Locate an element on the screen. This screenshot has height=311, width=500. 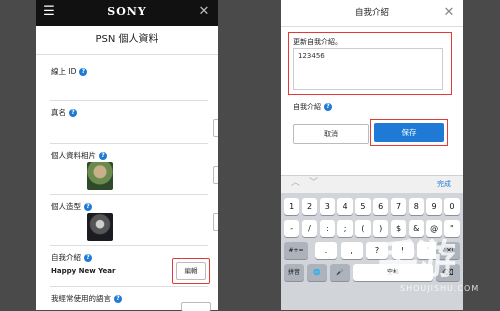
dialog-title: 自我介紹 is located at coordinates (371, 13).